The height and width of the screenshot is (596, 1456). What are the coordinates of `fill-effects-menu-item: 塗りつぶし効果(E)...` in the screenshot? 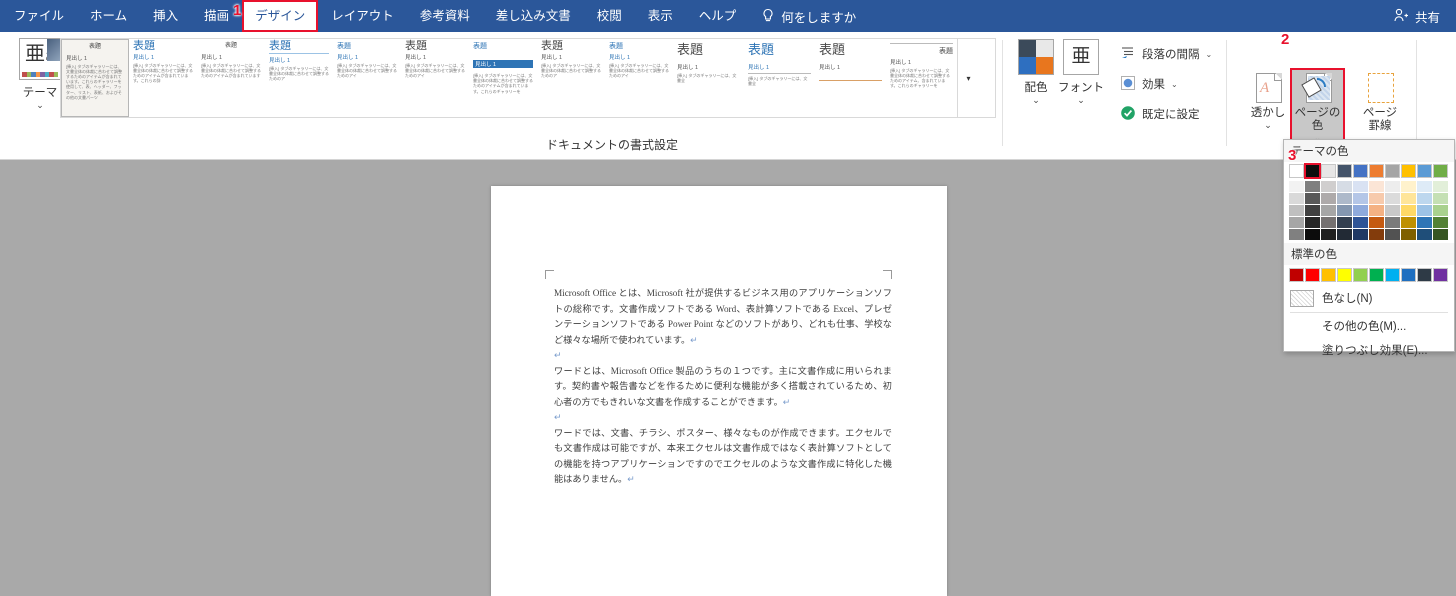 It's located at (1369, 351).